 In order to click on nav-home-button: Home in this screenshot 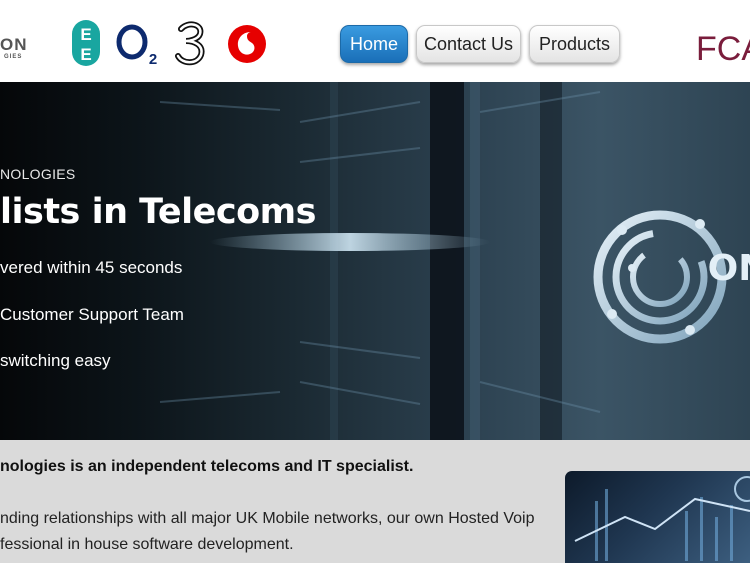, I will do `click(374, 44)`.